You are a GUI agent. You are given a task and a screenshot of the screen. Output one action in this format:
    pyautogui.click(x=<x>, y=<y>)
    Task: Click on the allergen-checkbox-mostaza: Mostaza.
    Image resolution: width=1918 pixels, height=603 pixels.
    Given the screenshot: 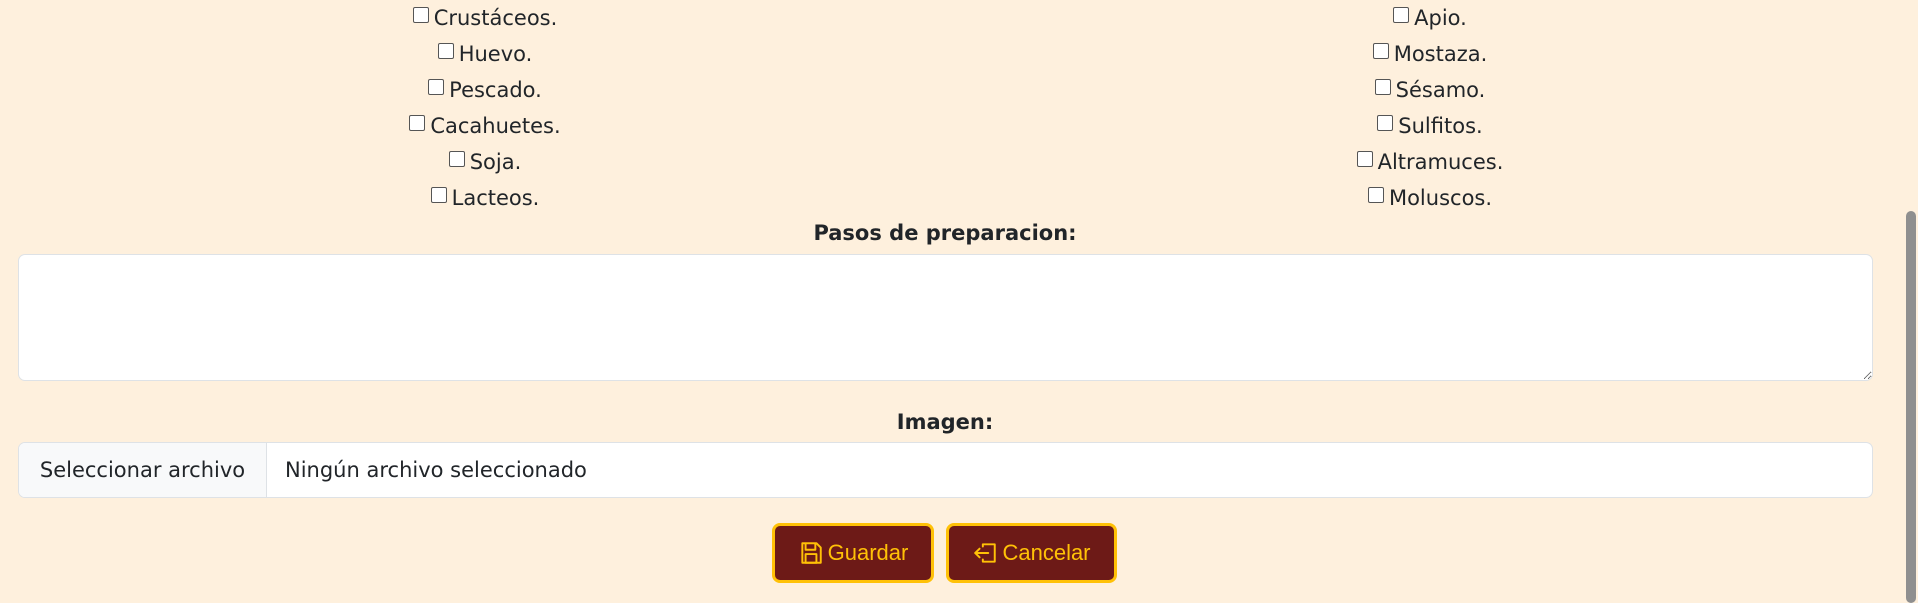 What is the action you would take?
    pyautogui.click(x=1430, y=54)
    